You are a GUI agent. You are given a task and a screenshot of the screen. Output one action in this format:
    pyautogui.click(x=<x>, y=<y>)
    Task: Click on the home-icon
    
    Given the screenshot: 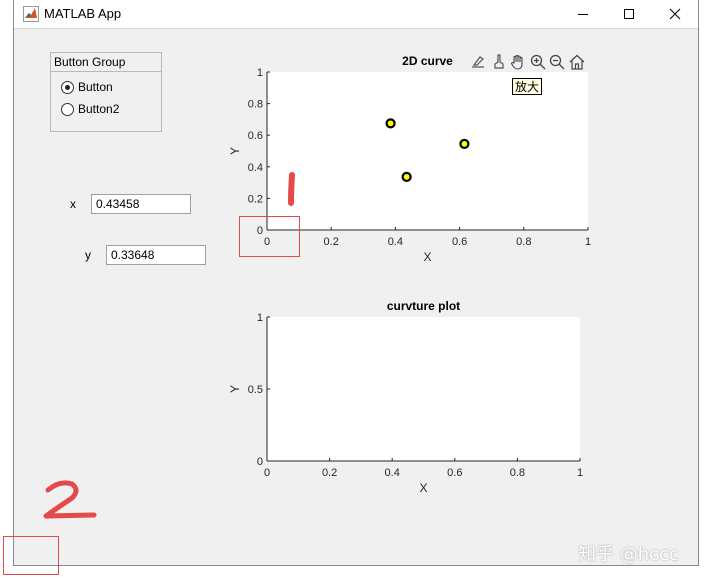 What is the action you would take?
    pyautogui.click(x=577, y=62)
    